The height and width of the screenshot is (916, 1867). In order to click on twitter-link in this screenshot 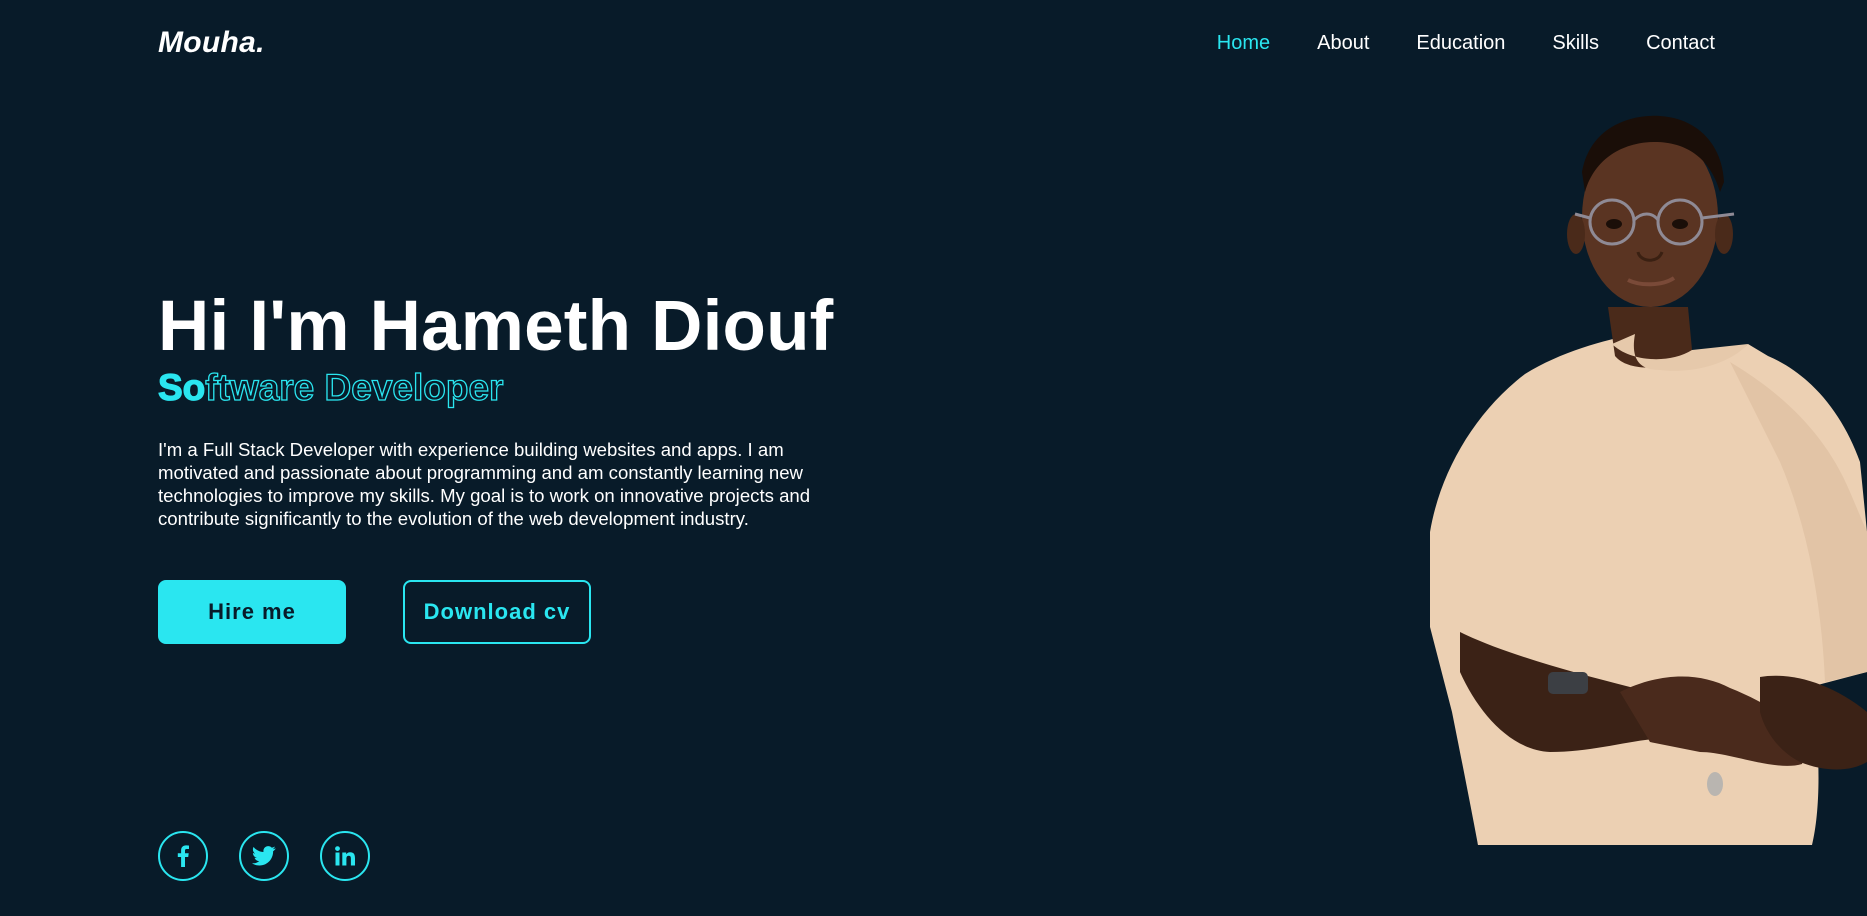, I will do `click(264, 856)`.